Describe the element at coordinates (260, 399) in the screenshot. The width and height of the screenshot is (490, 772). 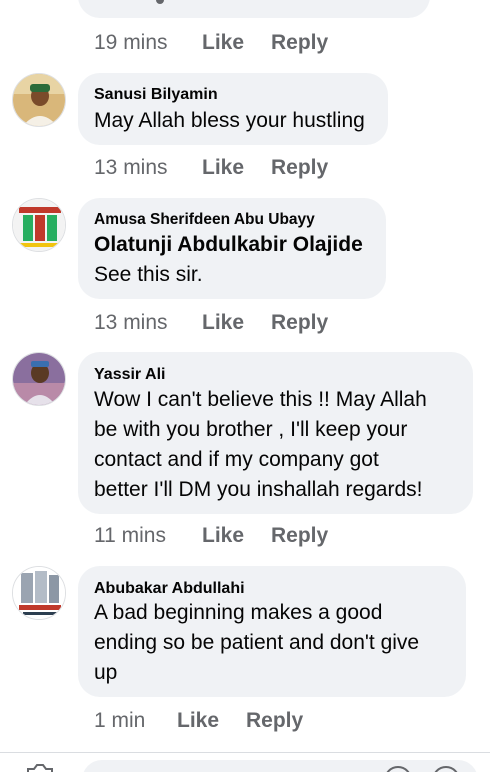
I see `comment-text-line: Wow I can't believe this !! May Allah` at that location.